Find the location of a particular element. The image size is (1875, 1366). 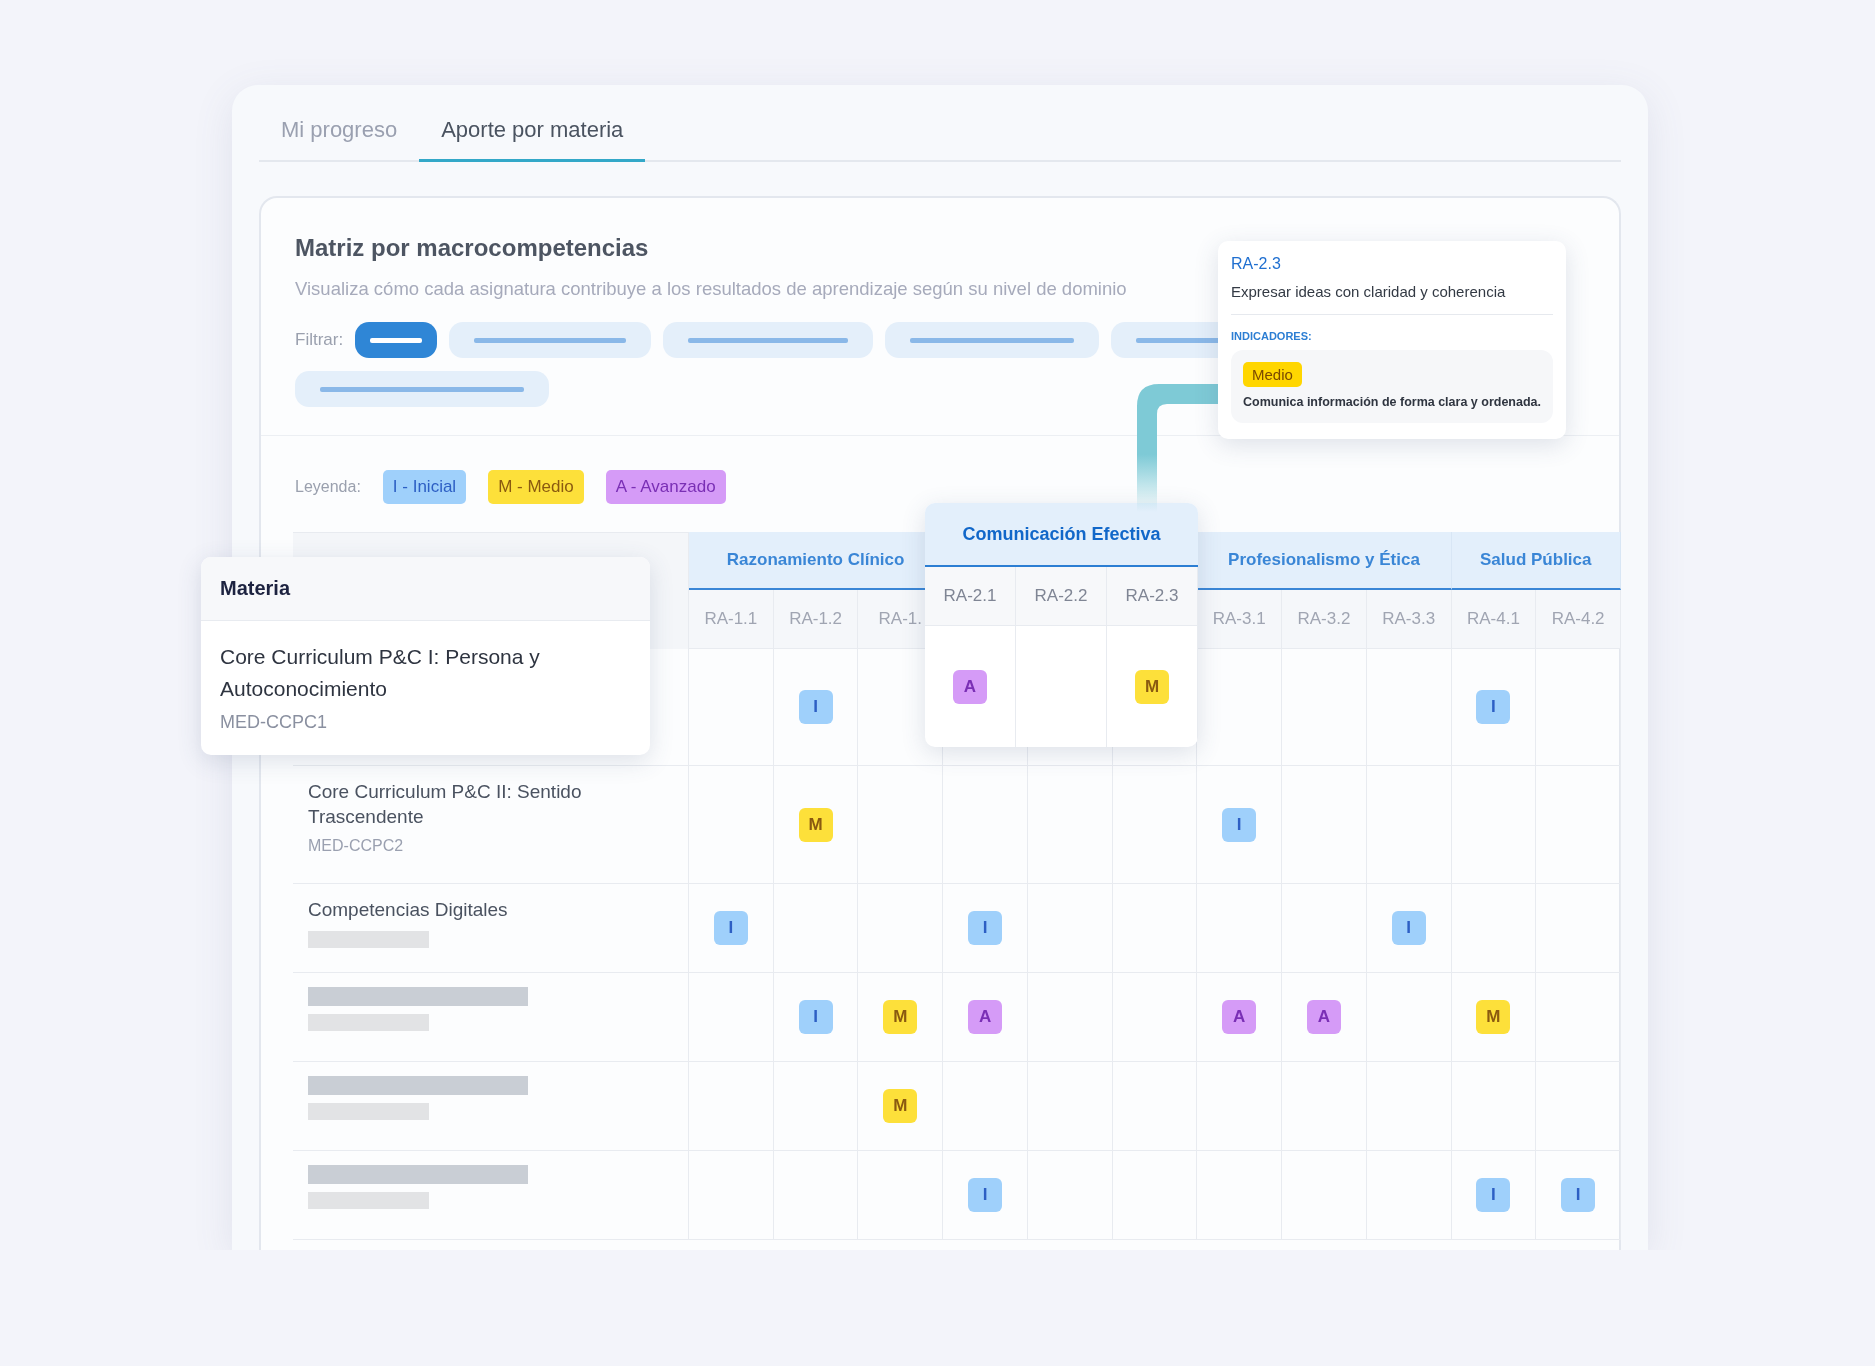

tooltip-code: RA-2.3 is located at coordinates (1256, 264).